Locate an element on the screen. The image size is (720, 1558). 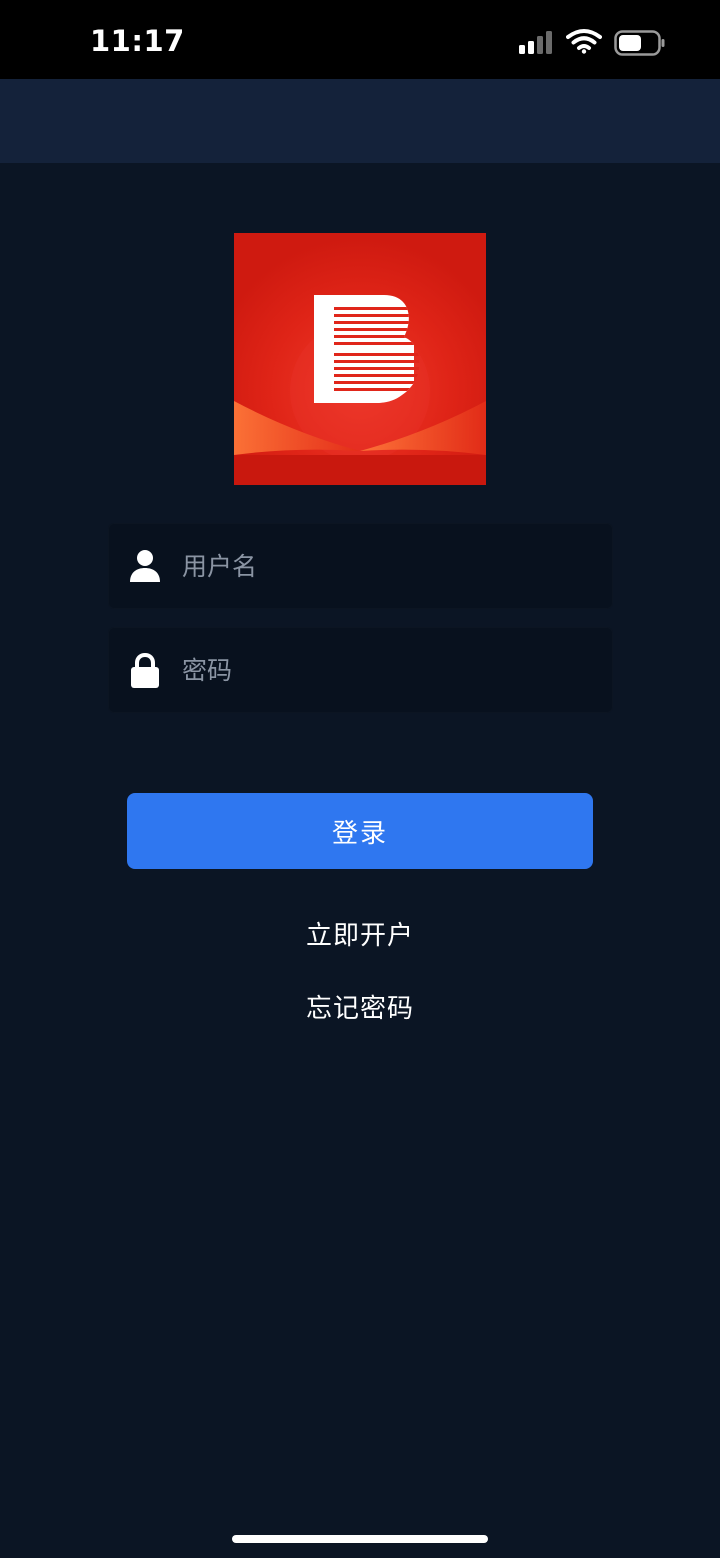
login-button: 登录 is located at coordinates (360, 831).